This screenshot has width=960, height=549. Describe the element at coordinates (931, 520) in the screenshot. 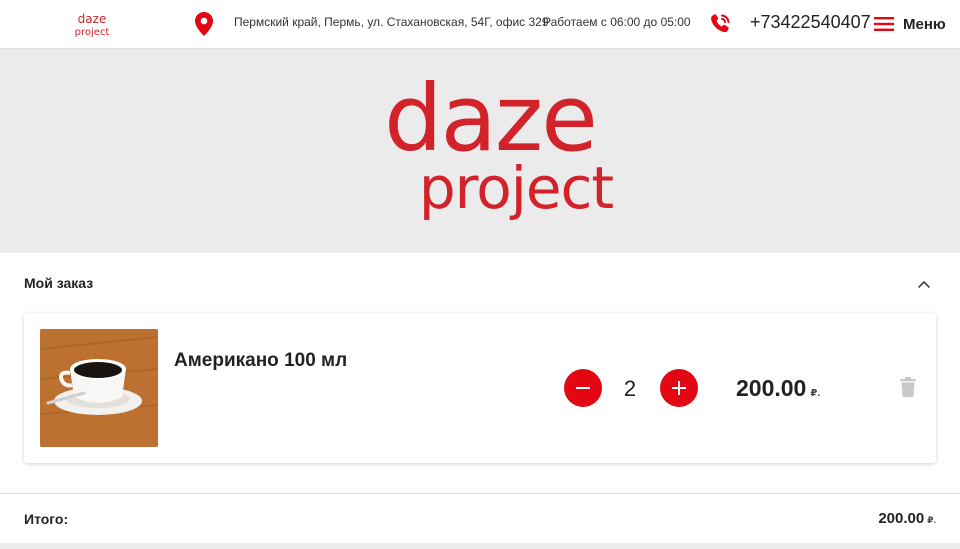

I see `total-currency: ₽.` at that location.